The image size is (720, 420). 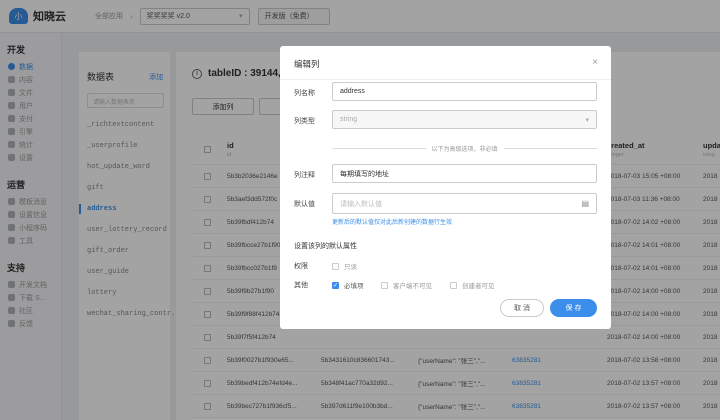 I want to click on dialog-title: 编辑列, so click(x=307, y=64).